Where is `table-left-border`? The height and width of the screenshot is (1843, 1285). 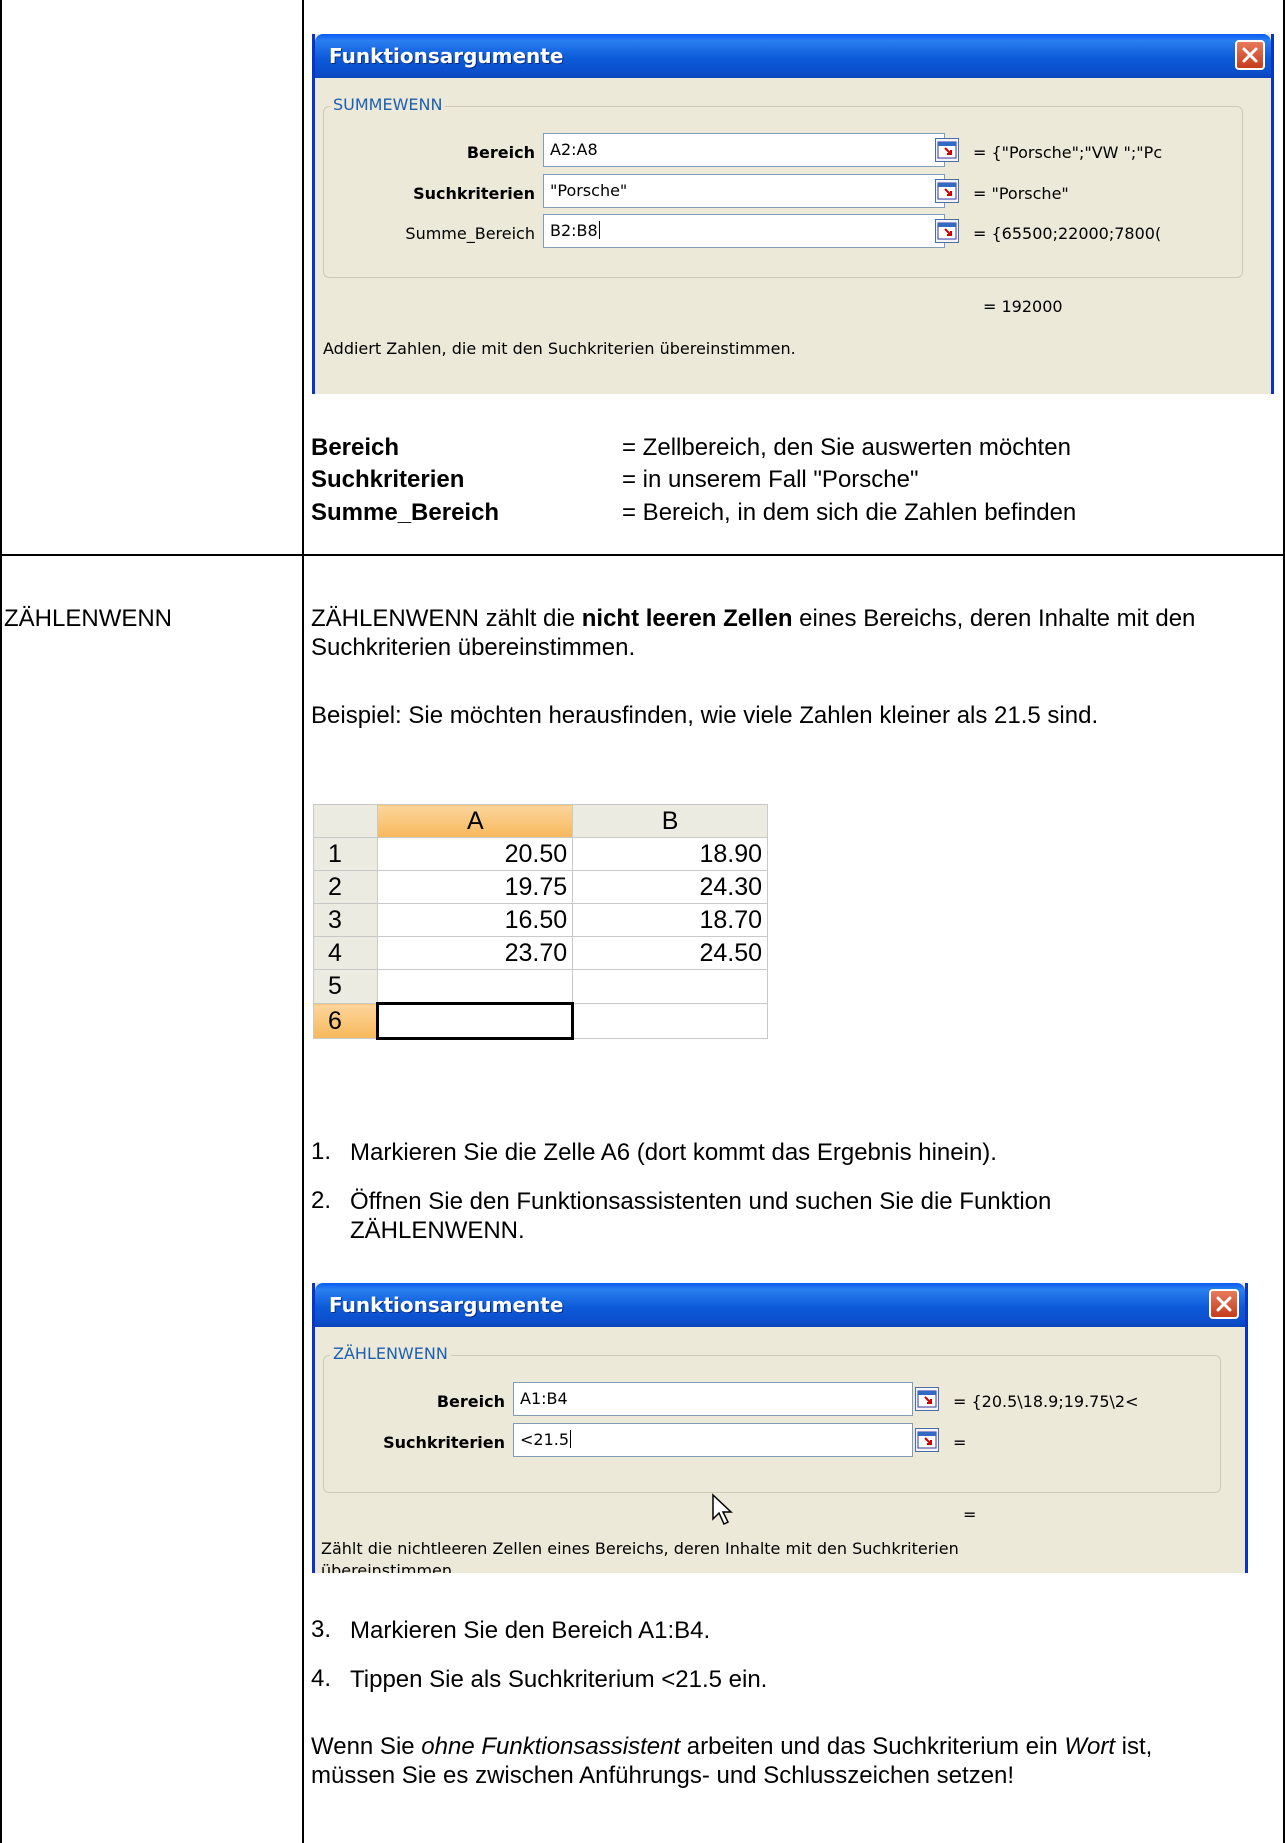 table-left-border is located at coordinates (1, 921).